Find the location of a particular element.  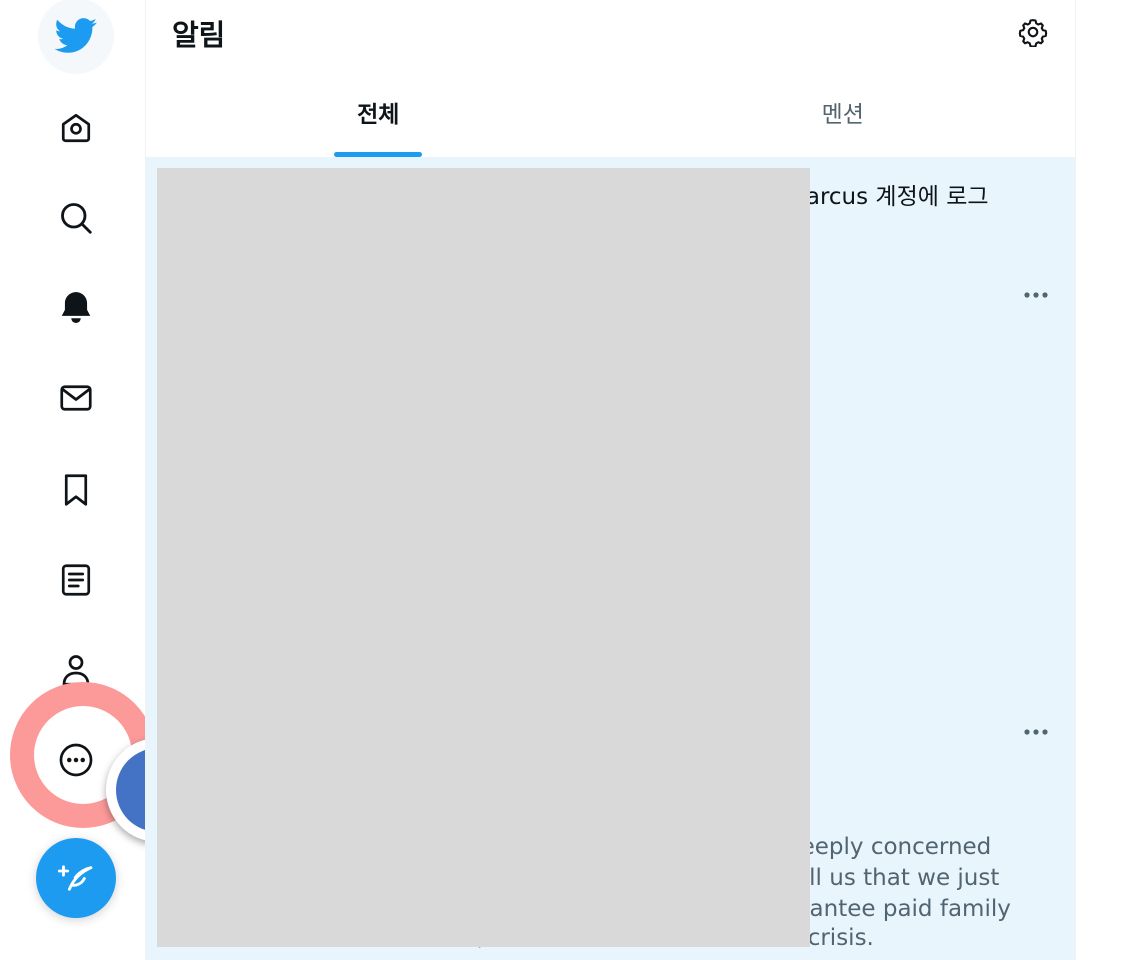

mail-icon is located at coordinates (76, 398).